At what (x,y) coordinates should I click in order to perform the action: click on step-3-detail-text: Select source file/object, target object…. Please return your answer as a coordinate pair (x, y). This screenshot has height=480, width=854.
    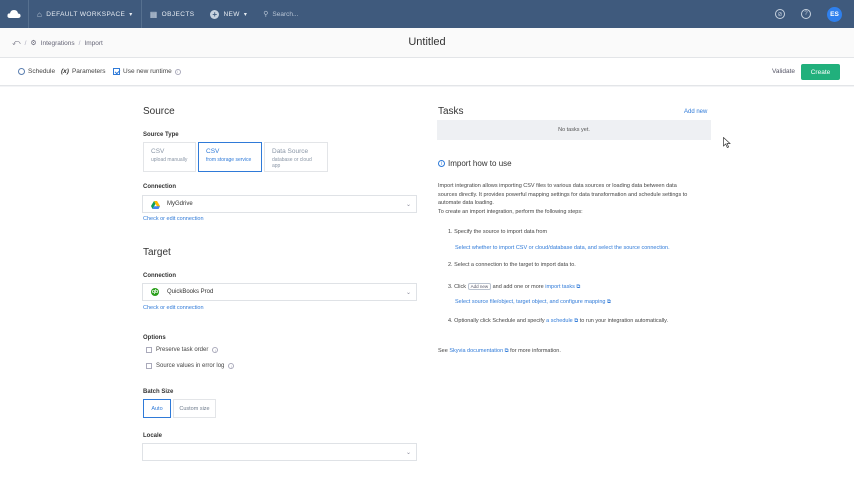
    Looking at the image, I should click on (519, 302).